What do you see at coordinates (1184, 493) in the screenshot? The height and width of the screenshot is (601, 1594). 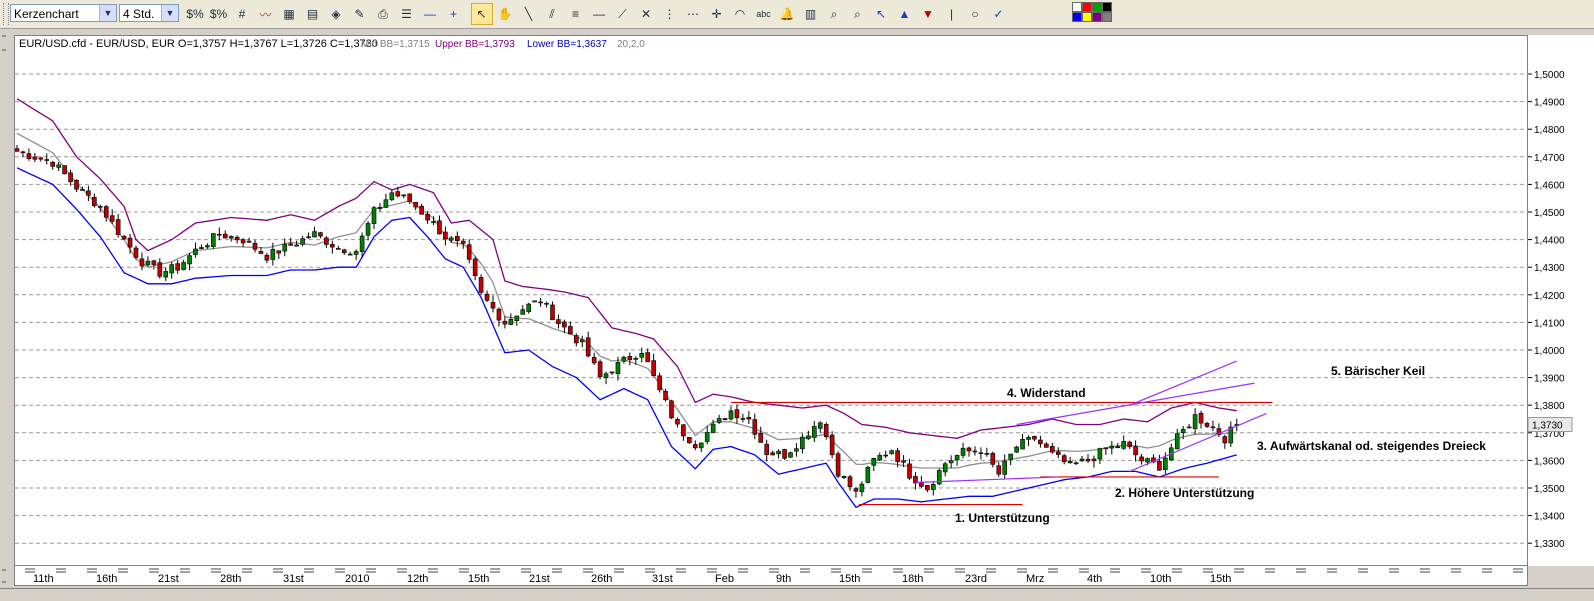 I see `annotation-label: 2. Höhere Unterstützung` at bounding box center [1184, 493].